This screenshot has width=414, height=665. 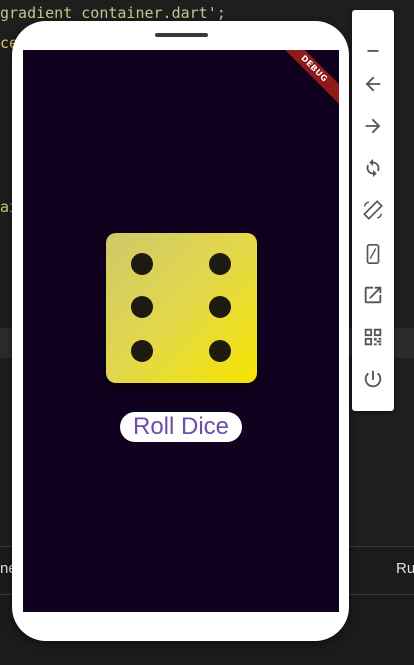 What do you see at coordinates (373, 254) in the screenshot?
I see `device-icon` at bounding box center [373, 254].